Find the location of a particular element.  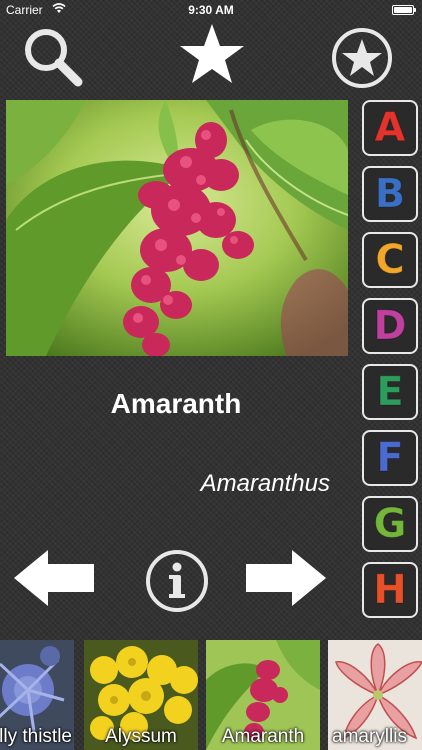

letter-label: H is located at coordinates (390, 590).